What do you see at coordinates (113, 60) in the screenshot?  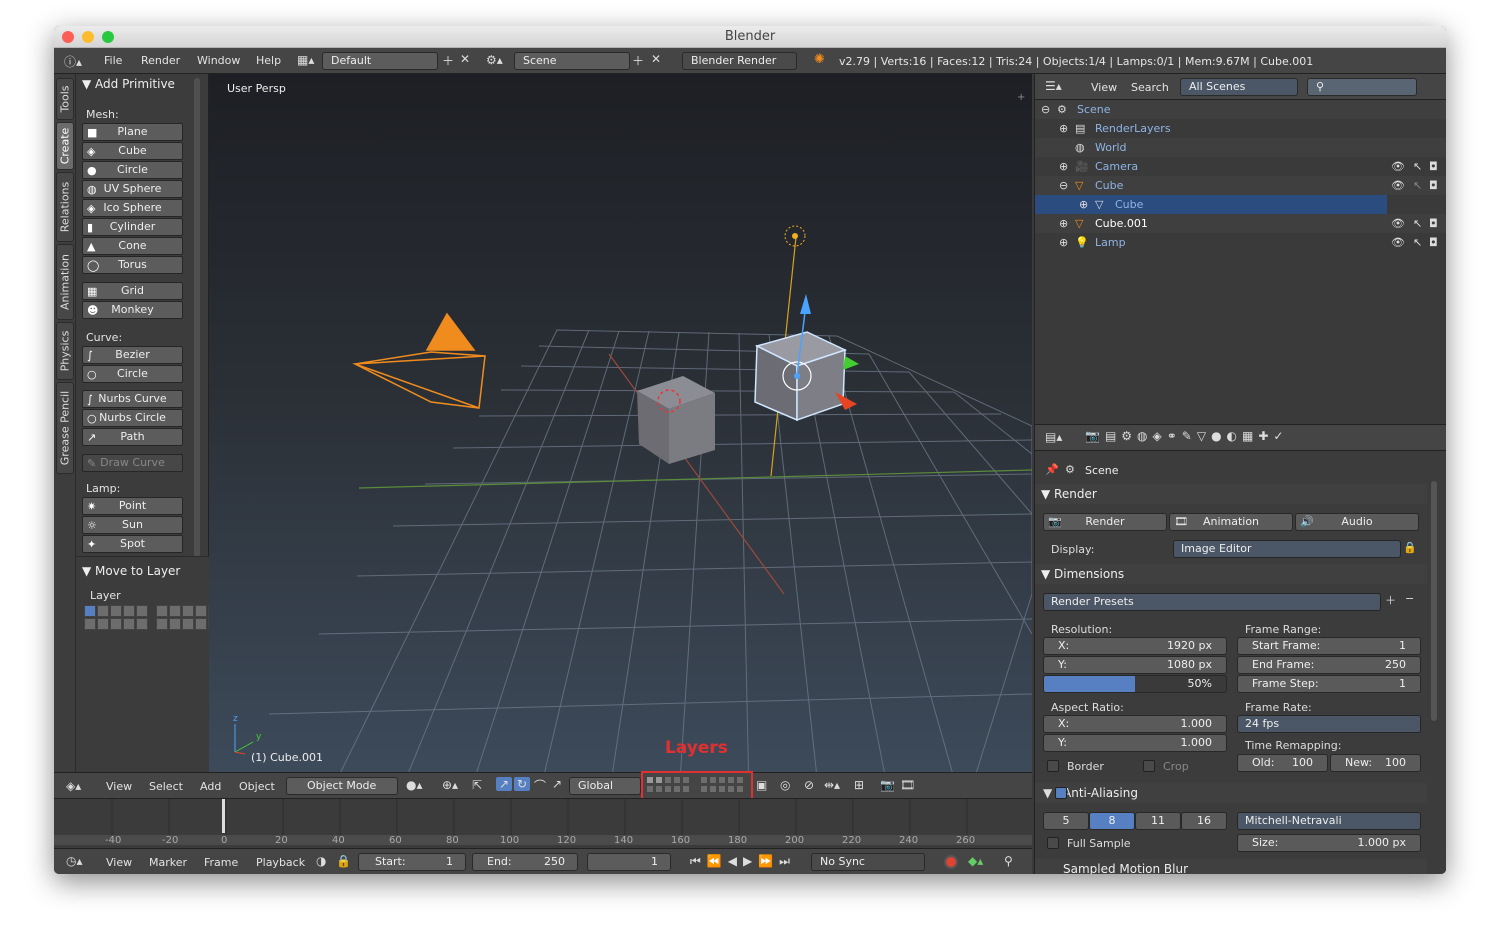 I see `menu-file: File` at bounding box center [113, 60].